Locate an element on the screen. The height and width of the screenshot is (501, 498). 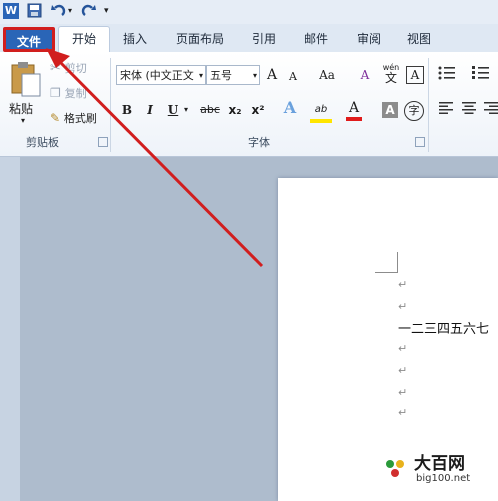
clear-format-button: A is located at coordinates (365, 75).